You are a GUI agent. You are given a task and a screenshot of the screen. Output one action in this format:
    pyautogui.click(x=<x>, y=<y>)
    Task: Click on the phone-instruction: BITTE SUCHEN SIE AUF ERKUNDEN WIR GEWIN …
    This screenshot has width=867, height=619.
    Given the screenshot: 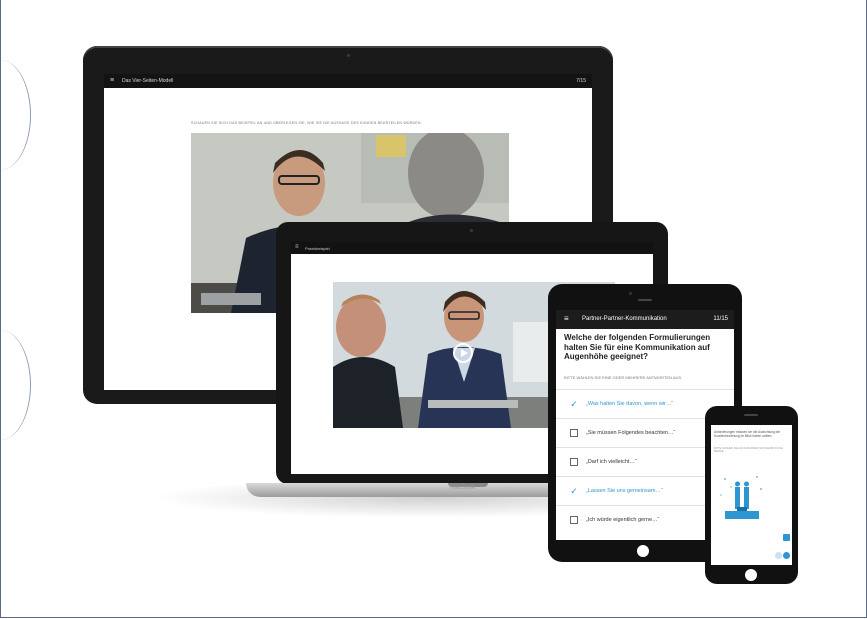 What is the action you would take?
    pyautogui.click(x=748, y=450)
    